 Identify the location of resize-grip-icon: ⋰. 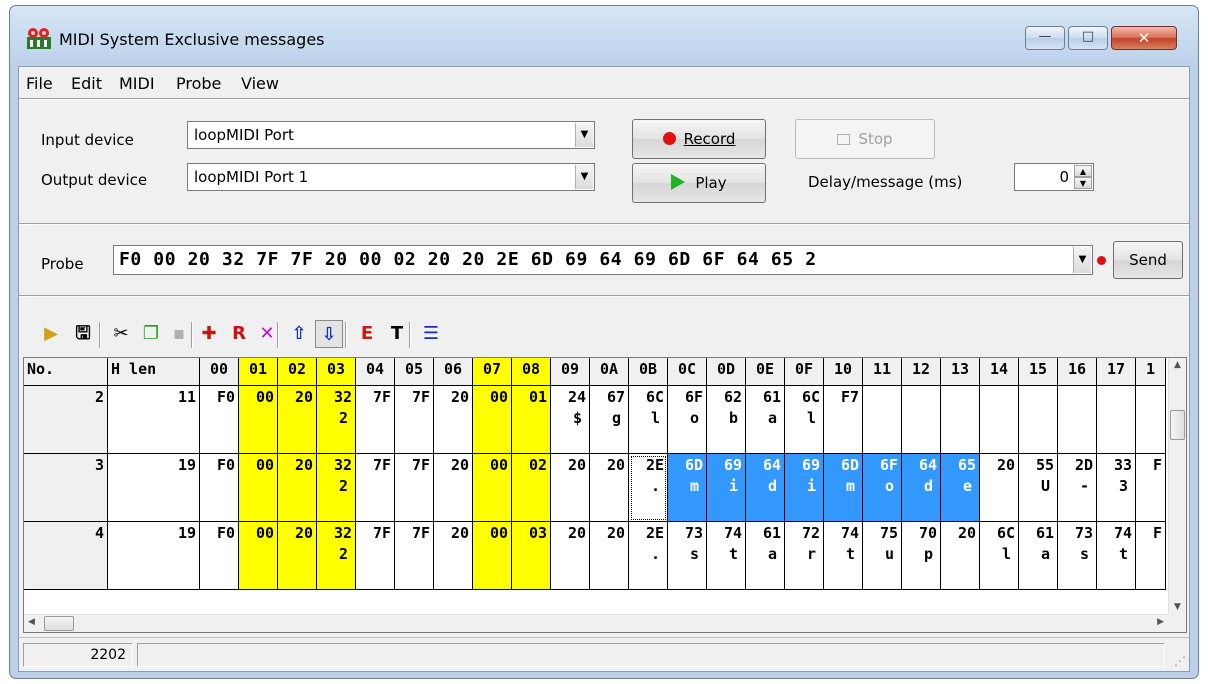
(1180, 661).